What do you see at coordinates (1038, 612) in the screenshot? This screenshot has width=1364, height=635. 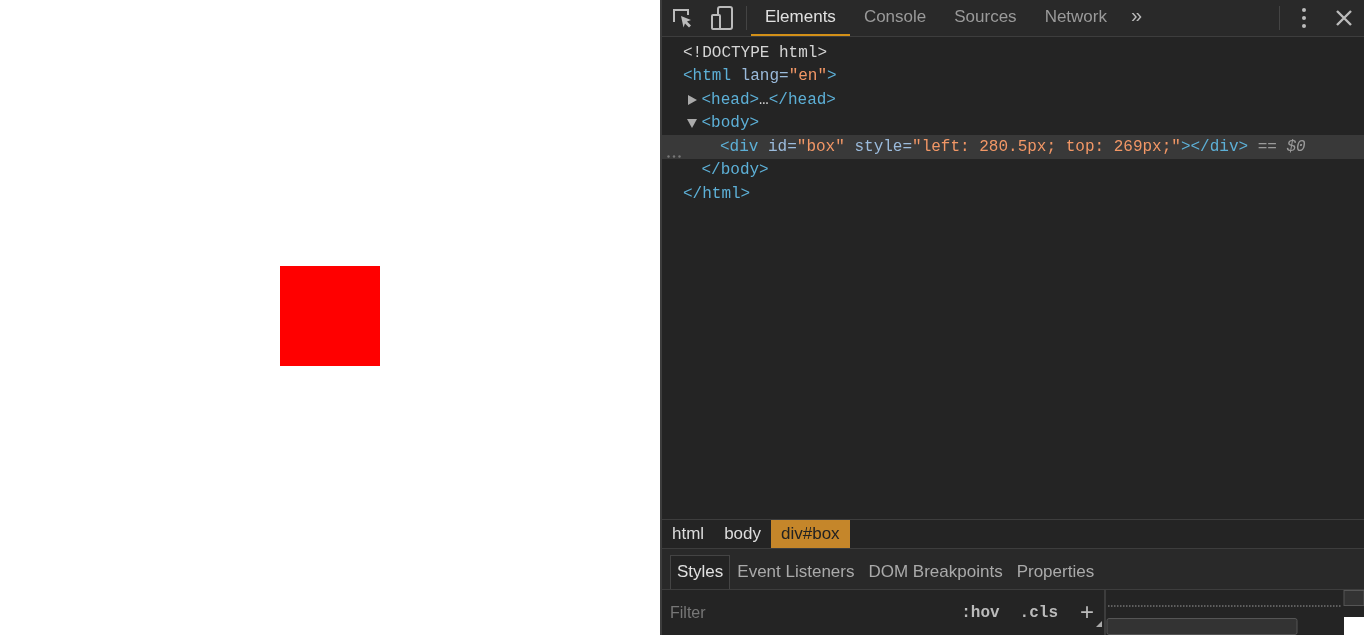 I see `filter-toolbar-button: .cls` at bounding box center [1038, 612].